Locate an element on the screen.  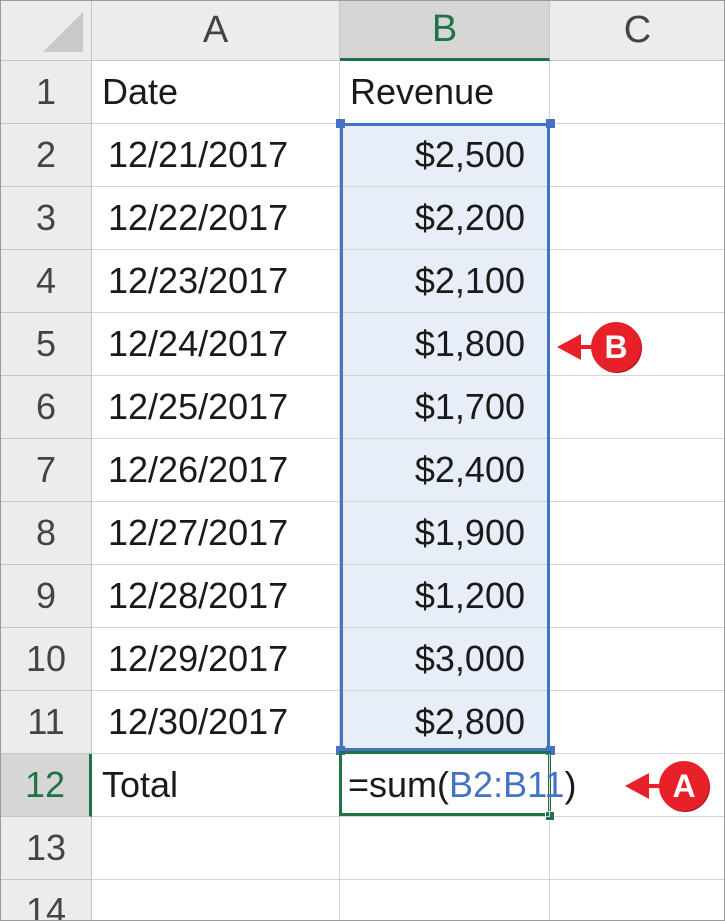
row-header-1: 1 is located at coordinates (46, 92).